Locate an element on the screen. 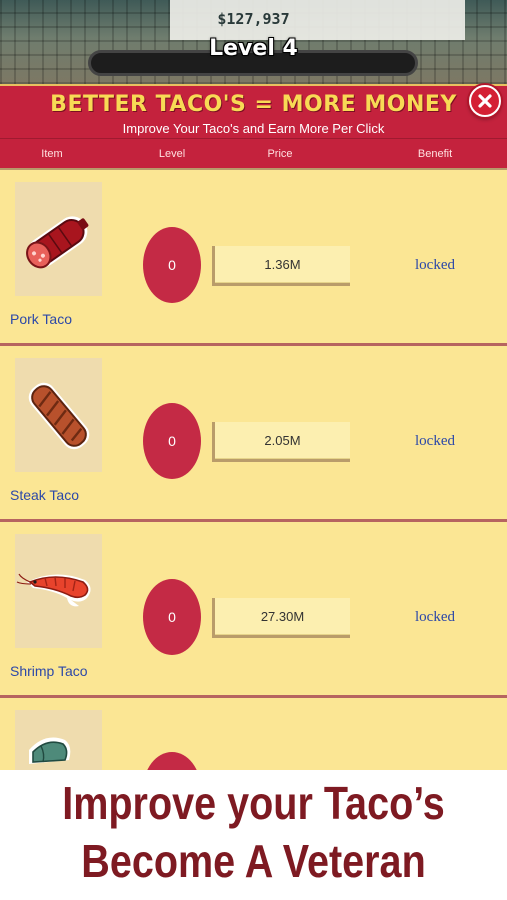 The image size is (507, 900). fish-icon is located at coordinates (50, 750).